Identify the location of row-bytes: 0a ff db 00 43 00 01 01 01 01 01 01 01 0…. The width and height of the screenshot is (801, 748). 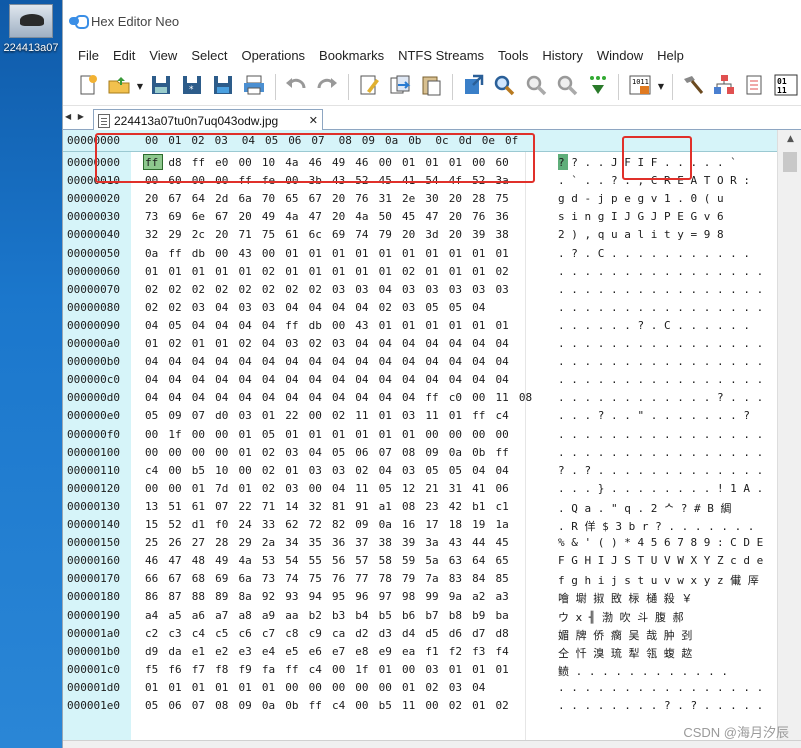
(327, 253).